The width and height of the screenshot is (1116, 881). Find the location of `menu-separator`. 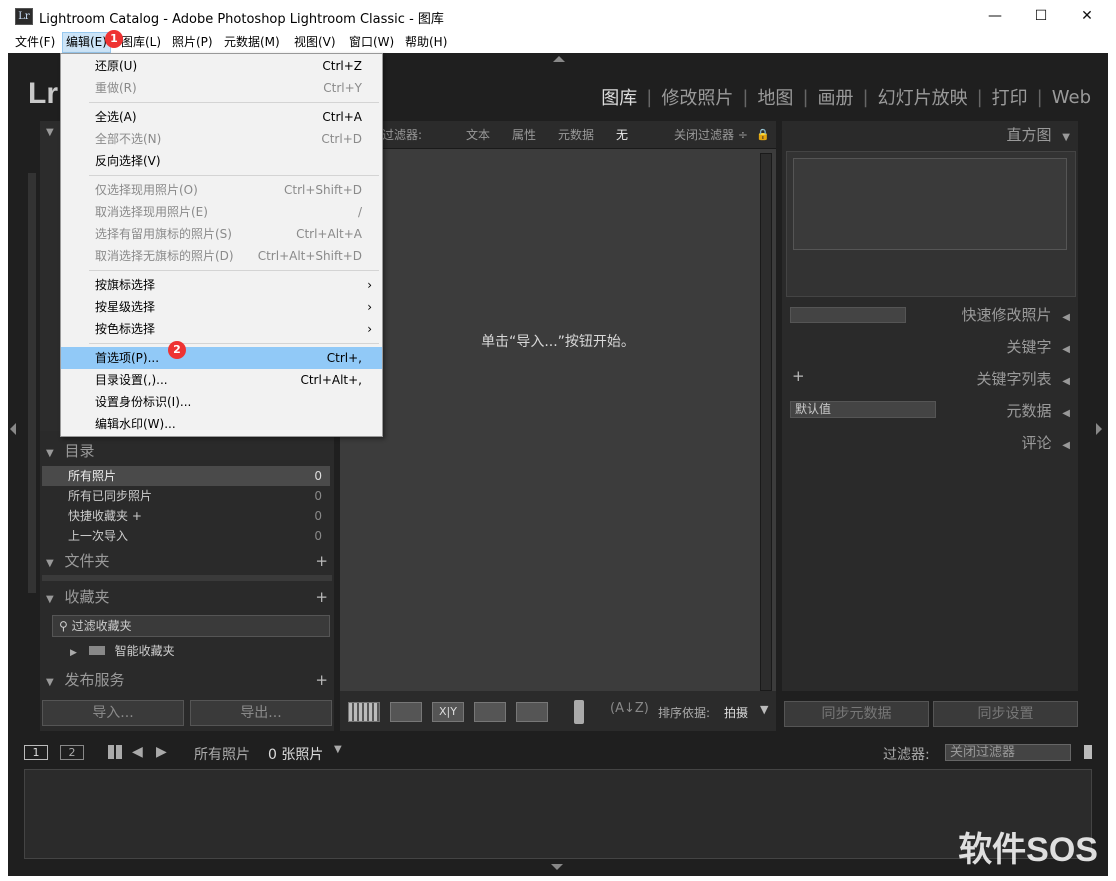

menu-separator is located at coordinates (234, 270).